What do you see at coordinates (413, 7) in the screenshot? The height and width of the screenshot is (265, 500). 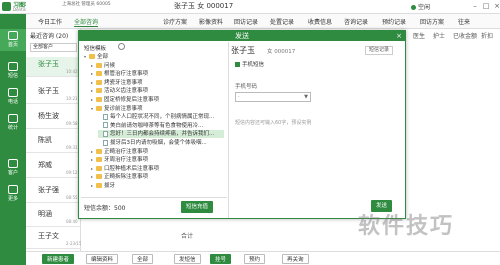 I see `status-dot-icon` at bounding box center [413, 7].